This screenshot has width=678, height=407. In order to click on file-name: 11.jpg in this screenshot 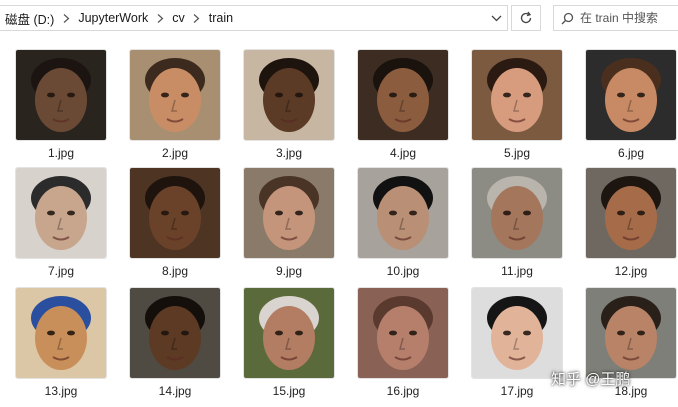, I will do `click(517, 271)`.